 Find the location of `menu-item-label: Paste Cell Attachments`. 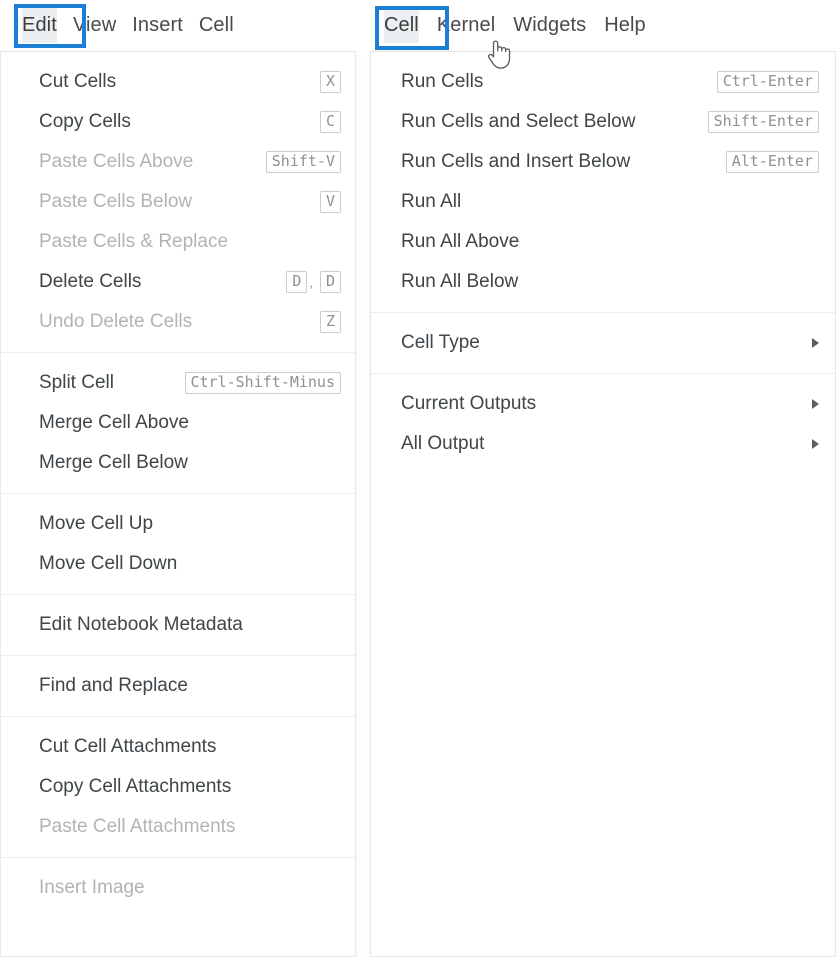

menu-item-label: Paste Cell Attachments is located at coordinates (137, 826).